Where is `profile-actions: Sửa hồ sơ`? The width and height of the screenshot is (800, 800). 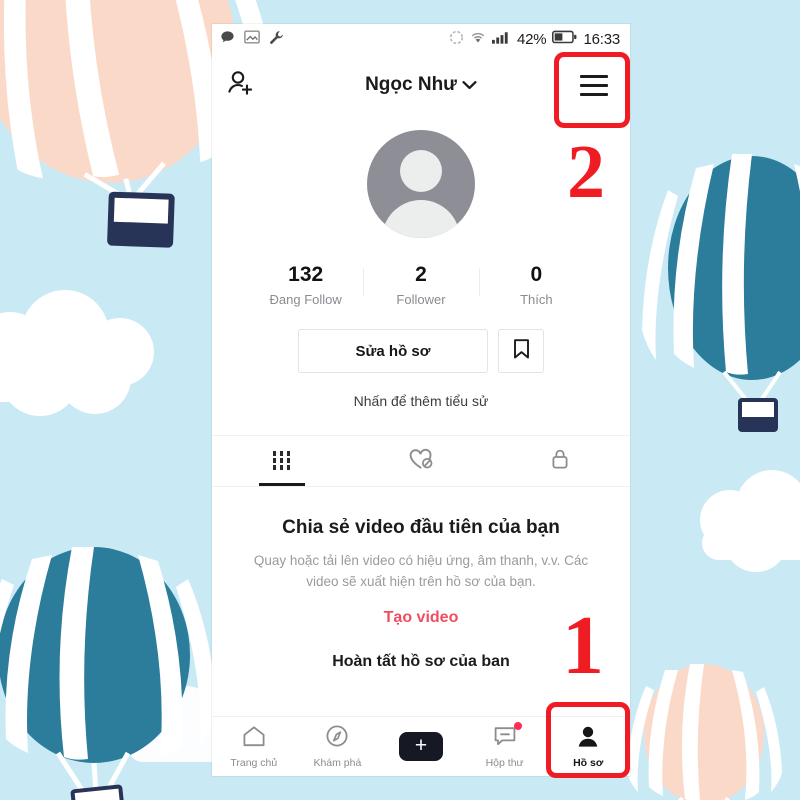
profile-actions: Sửa hồ sơ is located at coordinates (421, 351).